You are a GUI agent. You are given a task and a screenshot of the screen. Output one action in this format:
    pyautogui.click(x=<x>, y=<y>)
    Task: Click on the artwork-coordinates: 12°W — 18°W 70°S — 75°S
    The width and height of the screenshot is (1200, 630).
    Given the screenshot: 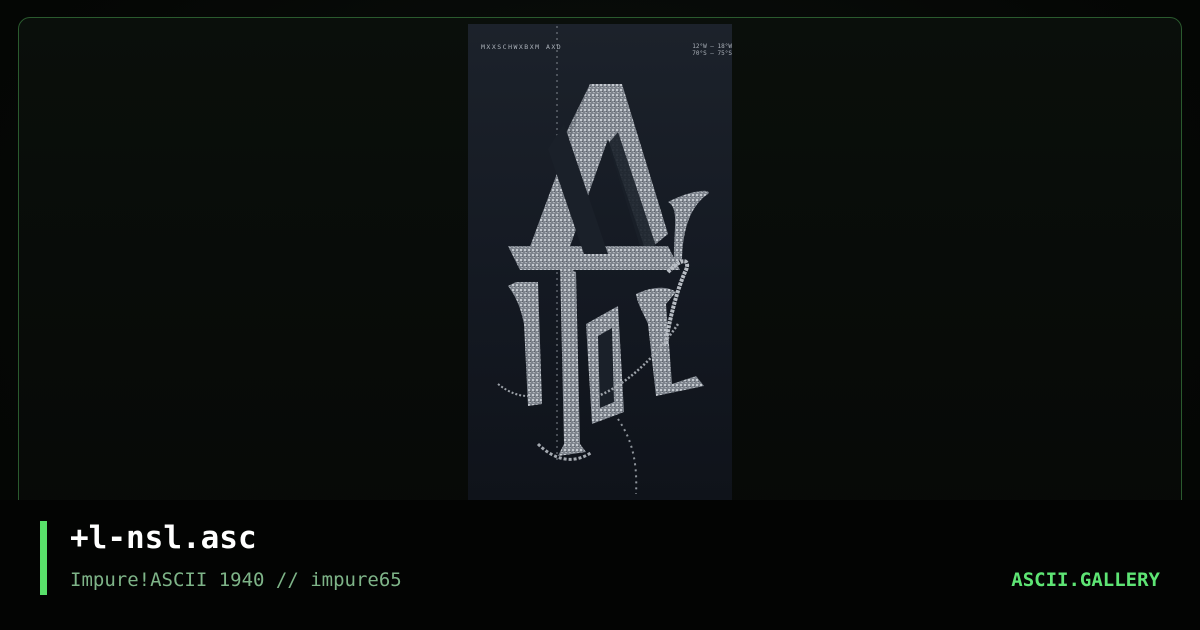 What is the action you would take?
    pyautogui.click(x=712, y=50)
    